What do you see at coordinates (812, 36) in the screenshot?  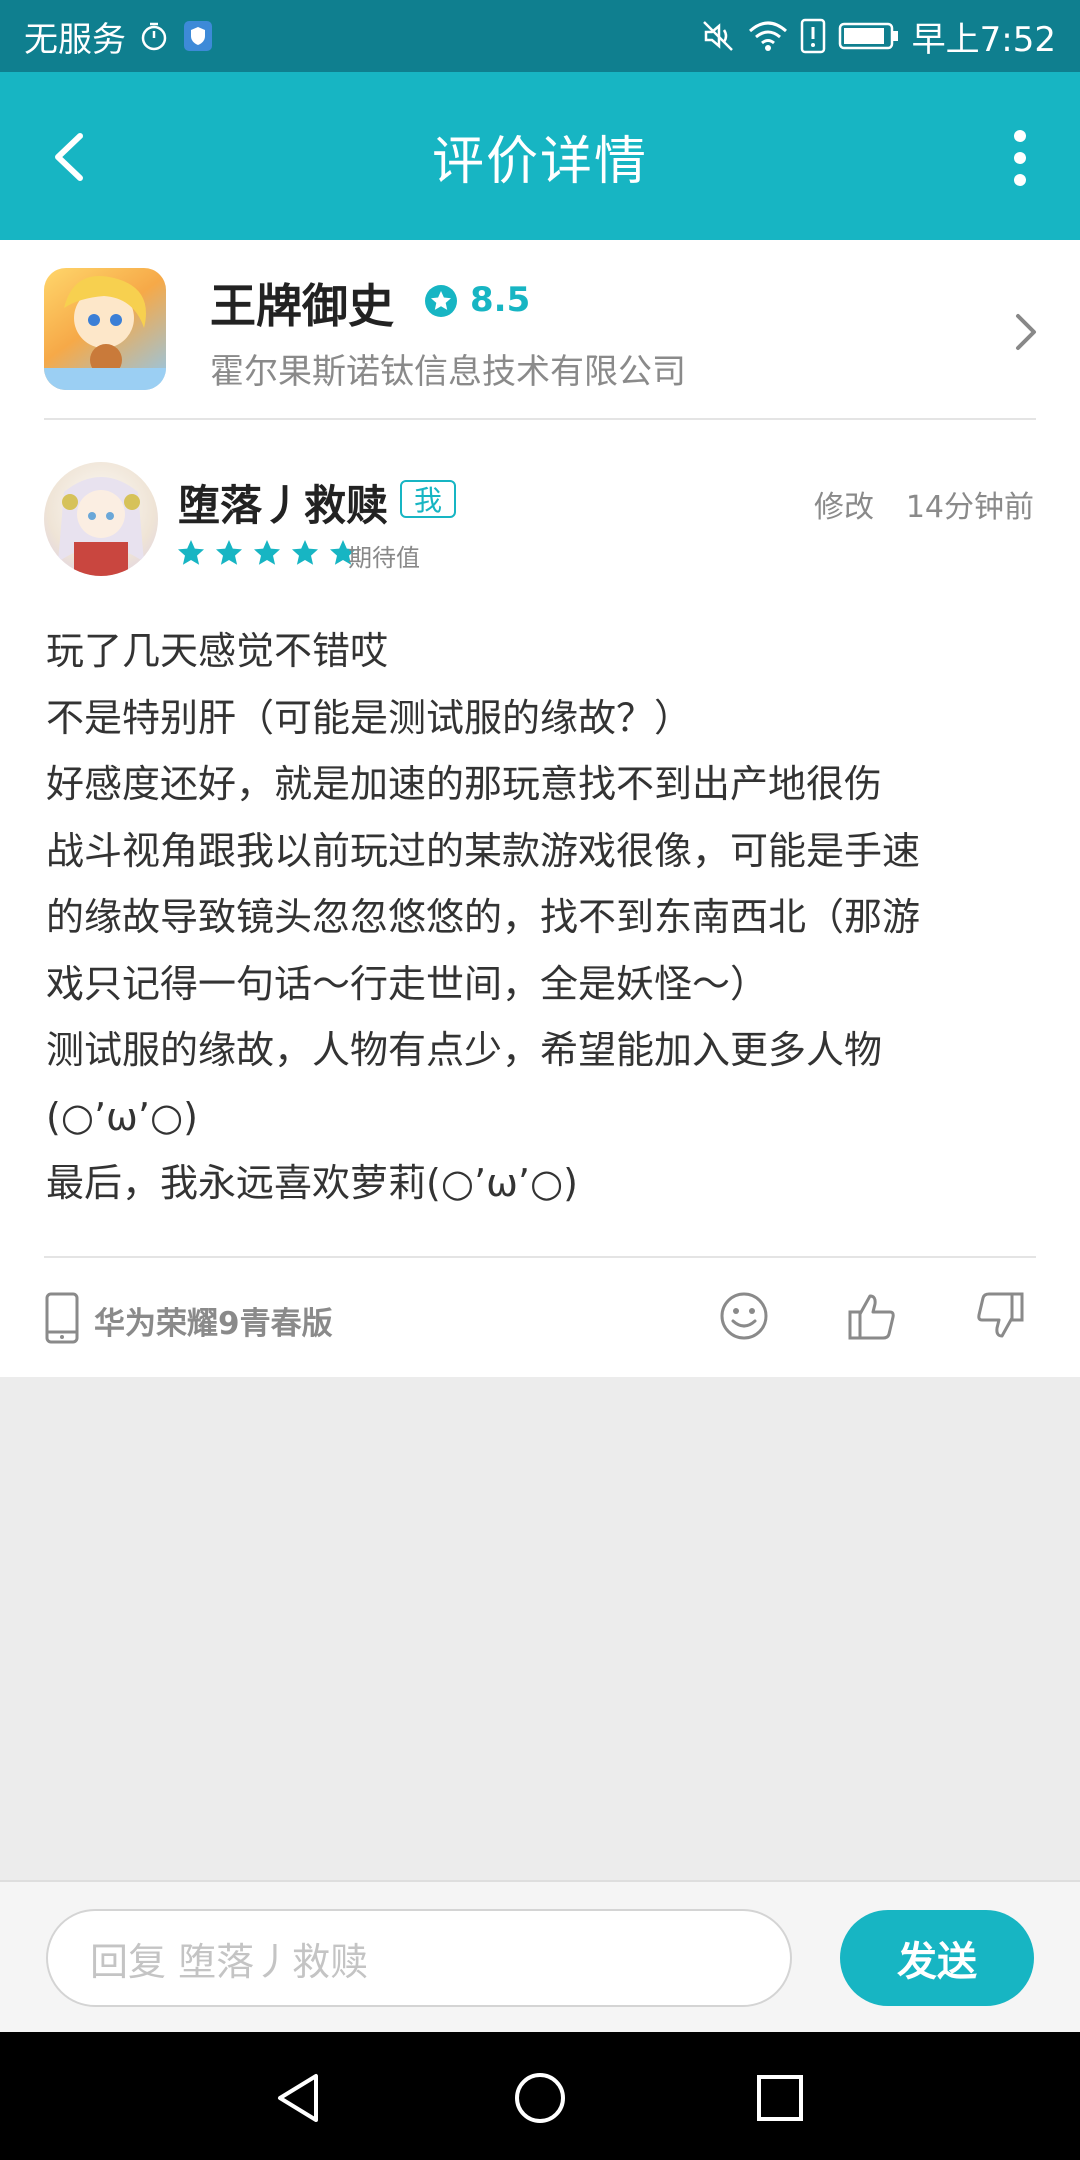 I see `alert-icon` at bounding box center [812, 36].